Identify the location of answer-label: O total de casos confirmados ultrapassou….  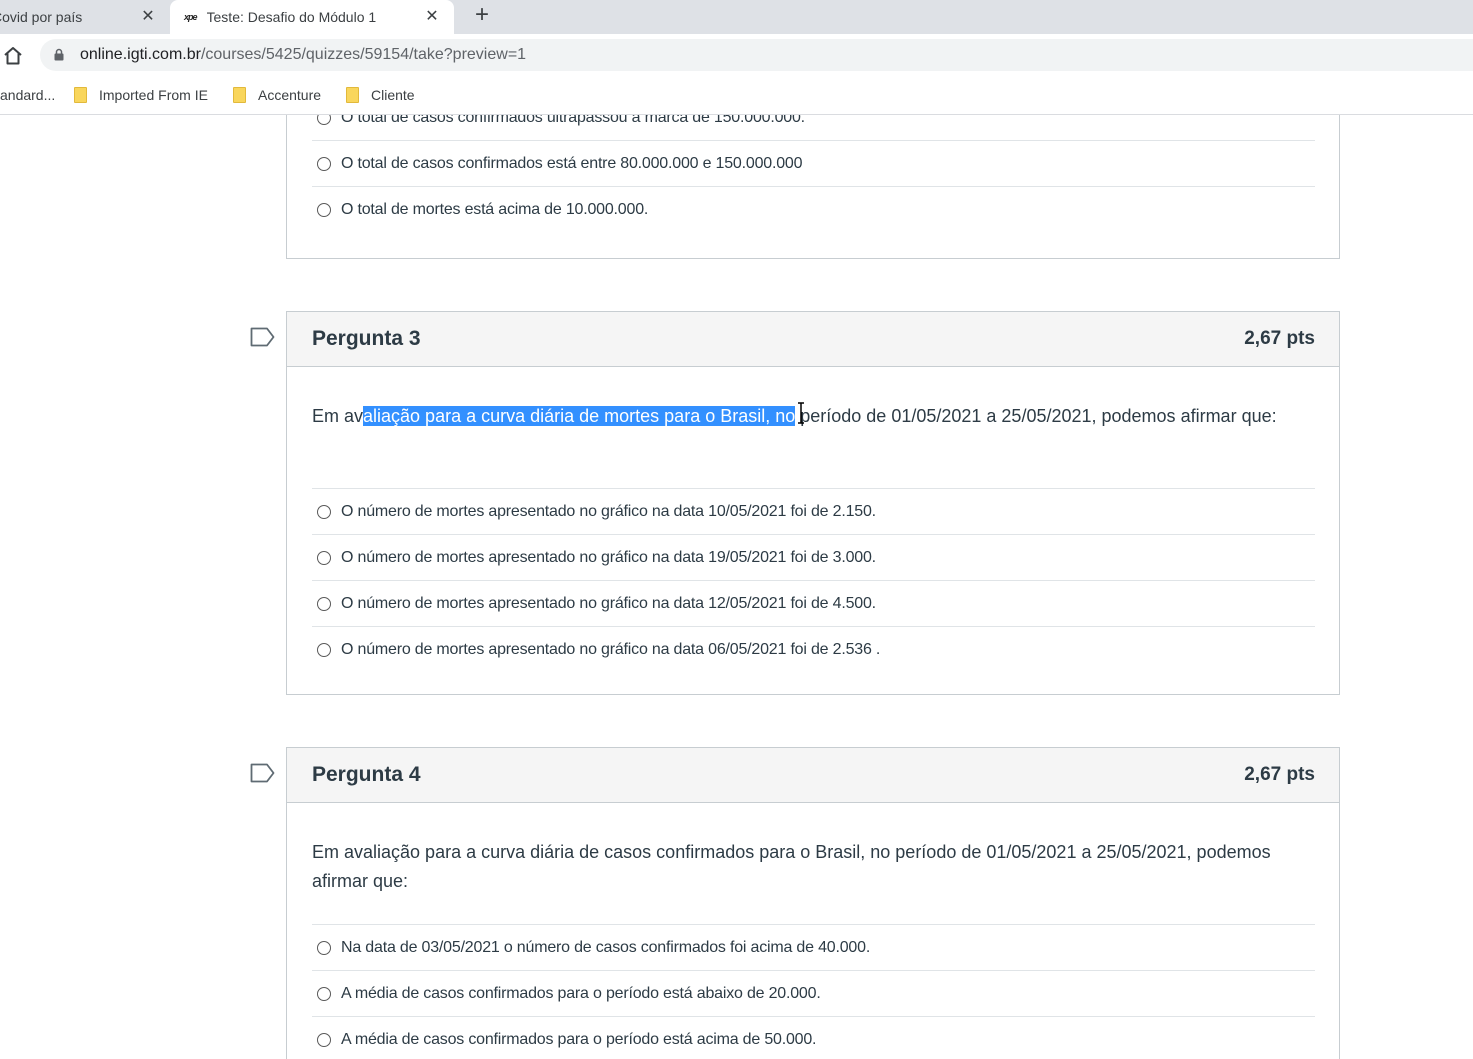
(573, 120).